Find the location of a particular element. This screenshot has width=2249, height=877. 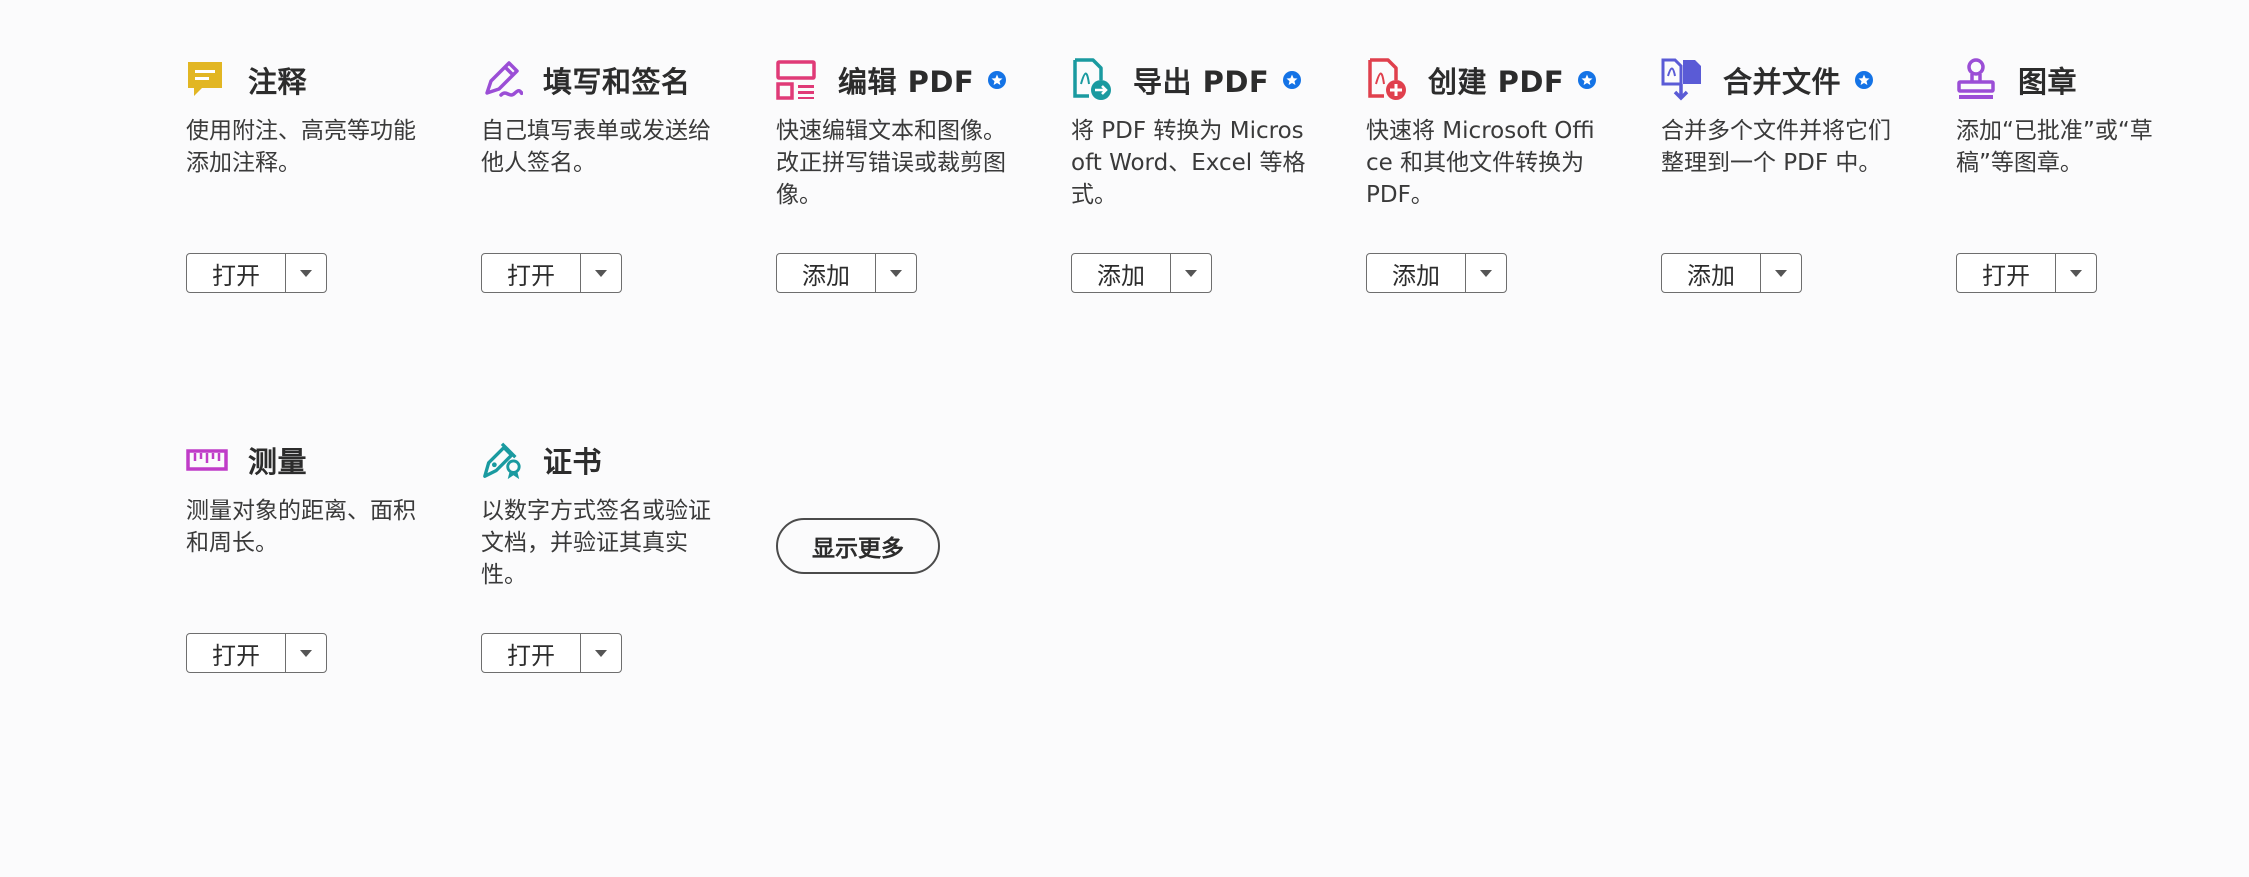

tool-fill-sign: 填写和签名 自己填写表单或发送给他人签名。 is located at coordinates (606, 141).